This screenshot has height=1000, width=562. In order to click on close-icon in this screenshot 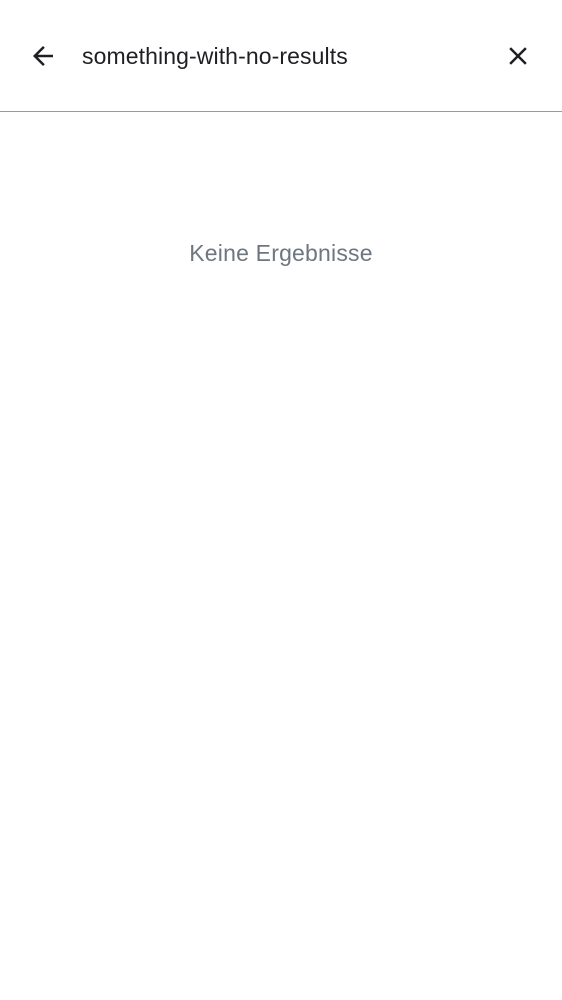, I will do `click(518, 56)`.